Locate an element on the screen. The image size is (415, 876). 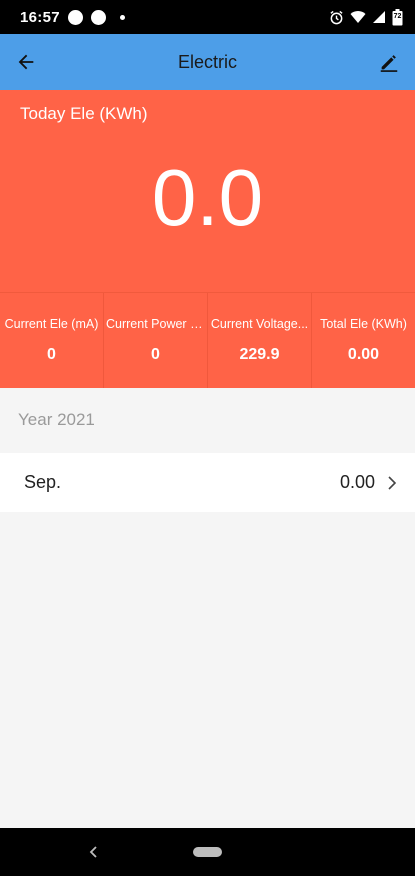
more-notifications-icon is located at coordinates (122, 17).